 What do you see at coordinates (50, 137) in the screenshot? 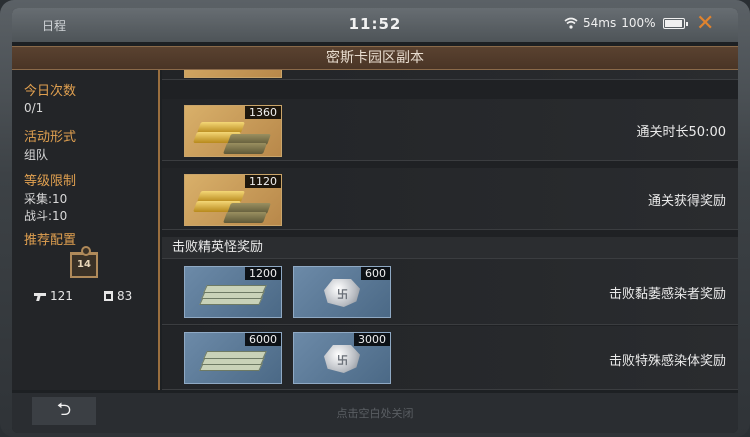
I see `activity-mode-label: 活动形式` at bounding box center [50, 137].